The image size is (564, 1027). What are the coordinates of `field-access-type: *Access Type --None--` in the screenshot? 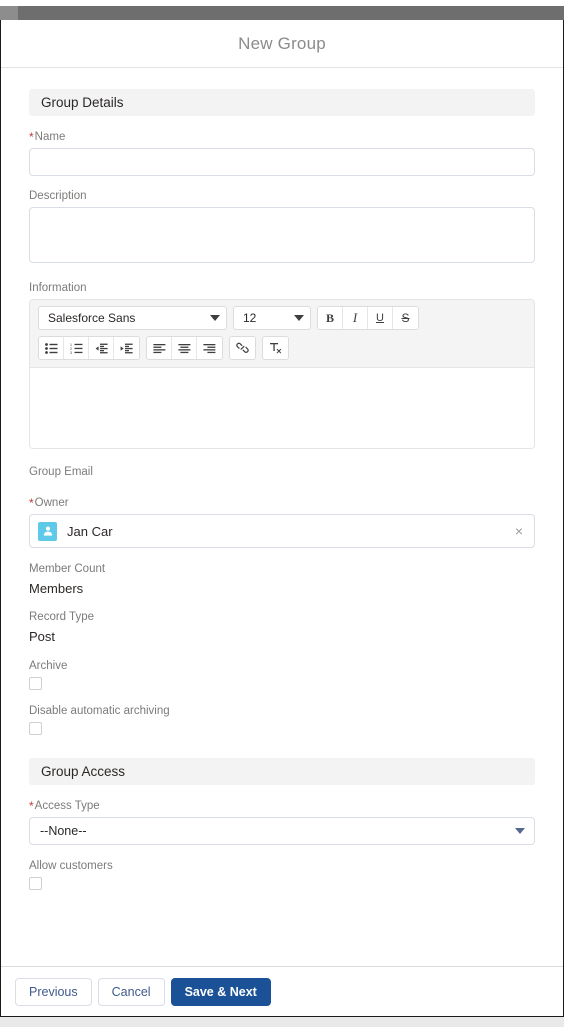 It's located at (282, 821).